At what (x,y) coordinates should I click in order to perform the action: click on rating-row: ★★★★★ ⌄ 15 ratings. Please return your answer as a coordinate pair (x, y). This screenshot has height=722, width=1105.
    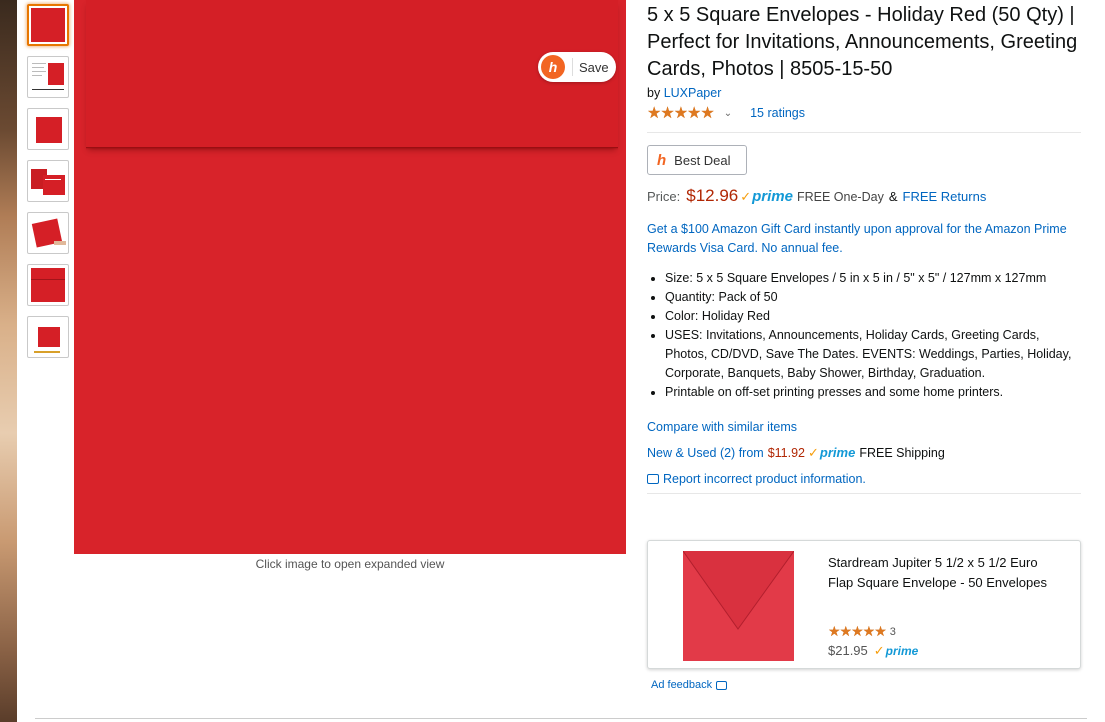
    Looking at the image, I should click on (864, 113).